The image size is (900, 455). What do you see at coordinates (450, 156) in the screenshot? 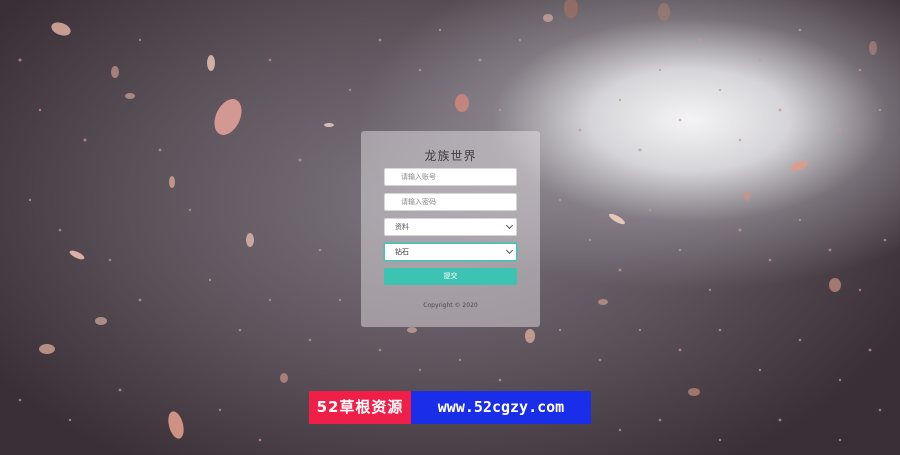
I see `login-title: 龙族世界` at bounding box center [450, 156].